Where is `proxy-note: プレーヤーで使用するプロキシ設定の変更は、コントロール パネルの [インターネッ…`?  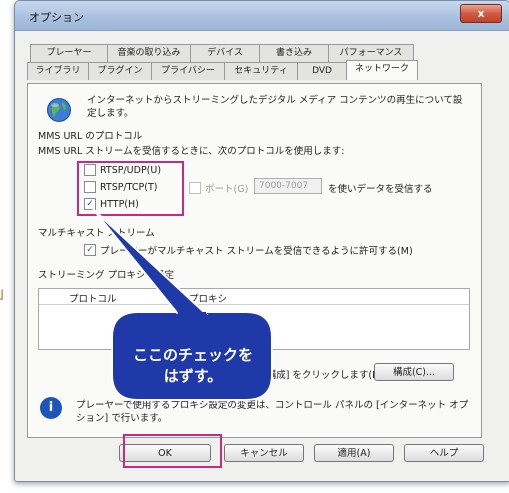 proxy-note: プレーヤーで使用するプロキシ設定の変更は、コントロール パネルの [インターネッ… is located at coordinates (272, 412).